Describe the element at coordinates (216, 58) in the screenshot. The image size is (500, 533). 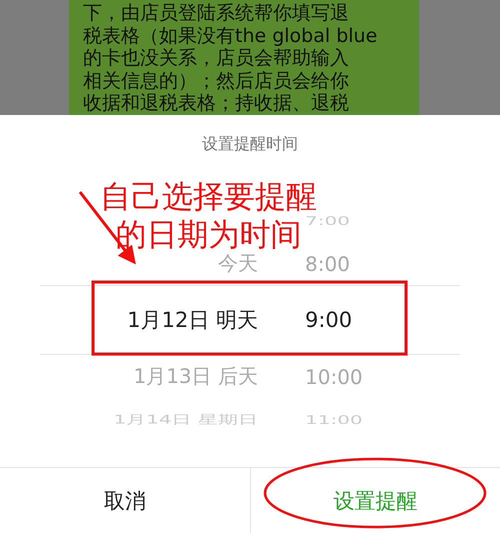
I see `message-text: 的卡也没关系，店员会帮助输入` at that location.